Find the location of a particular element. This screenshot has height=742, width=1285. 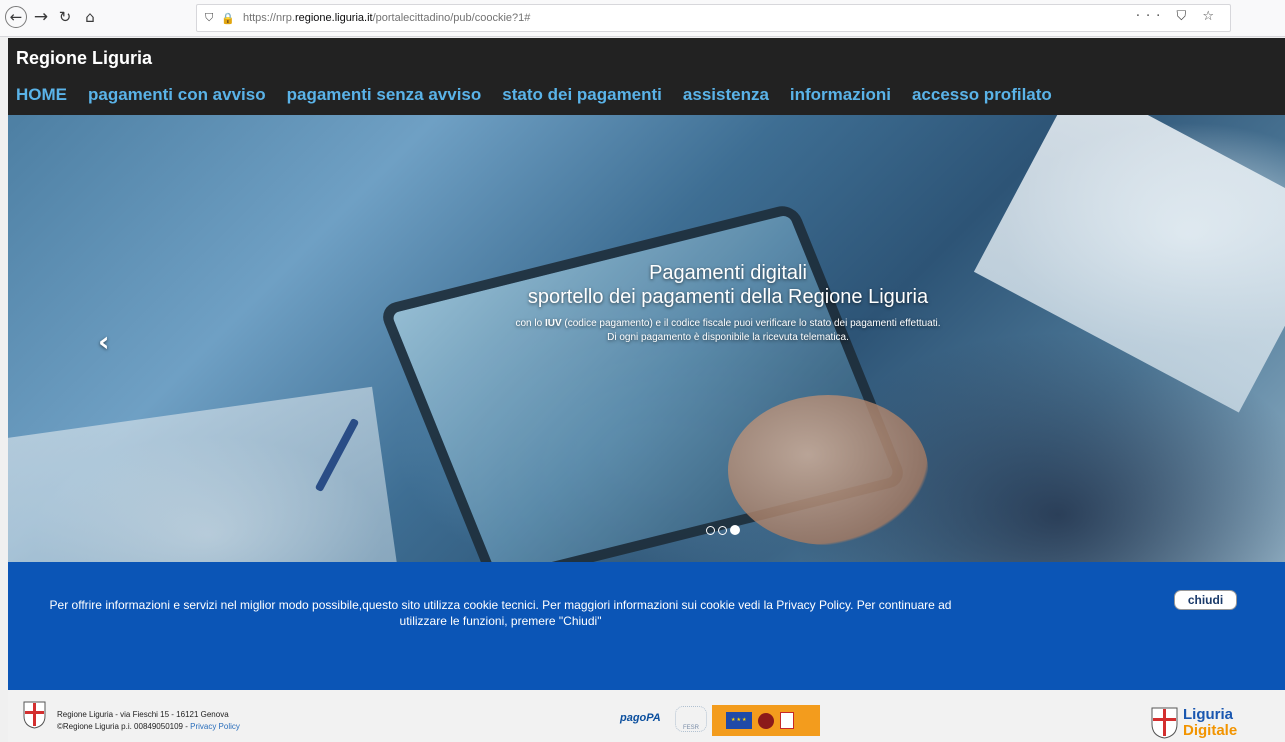

lock-icon: 🔒 is located at coordinates (228, 18).